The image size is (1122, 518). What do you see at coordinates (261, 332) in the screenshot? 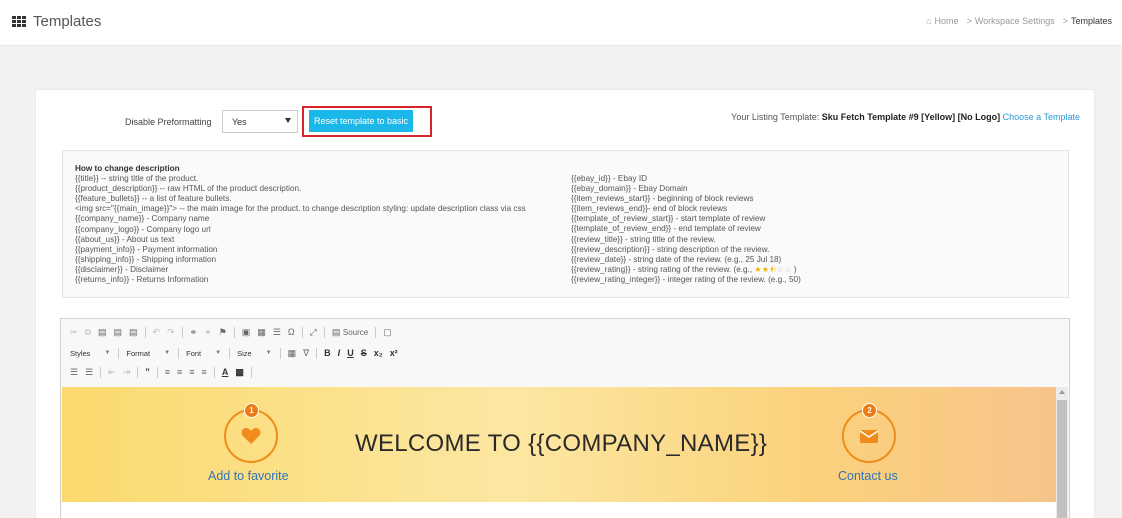
I see `table-icon: ▦` at bounding box center [261, 332].